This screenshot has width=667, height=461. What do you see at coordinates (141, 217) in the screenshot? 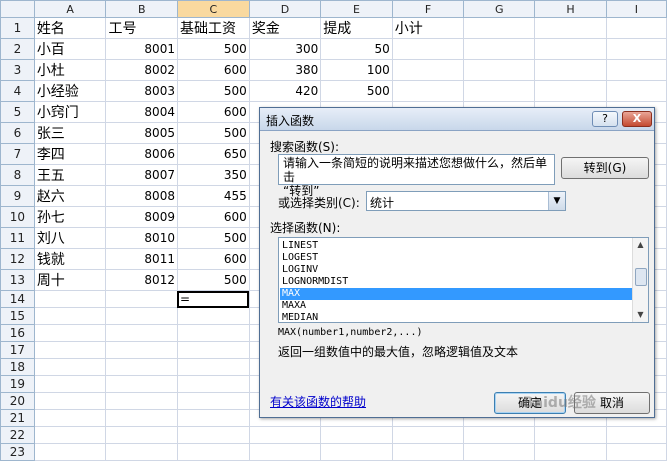
I see `cell-b10: 8009` at bounding box center [141, 217].